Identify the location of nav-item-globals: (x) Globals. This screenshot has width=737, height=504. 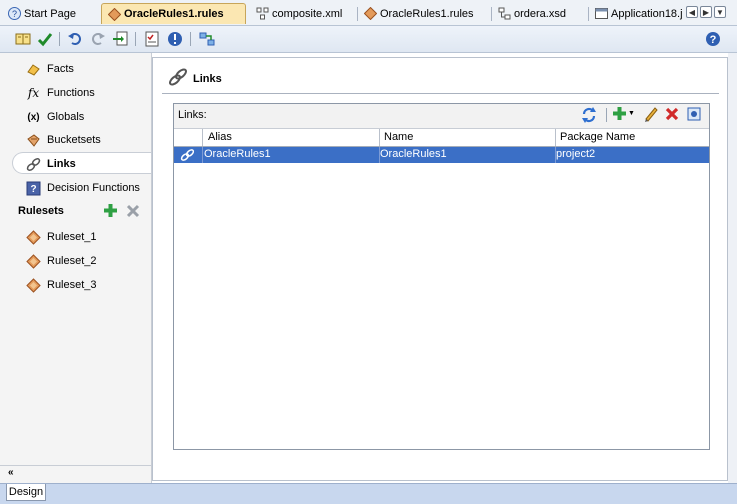
(55, 117).